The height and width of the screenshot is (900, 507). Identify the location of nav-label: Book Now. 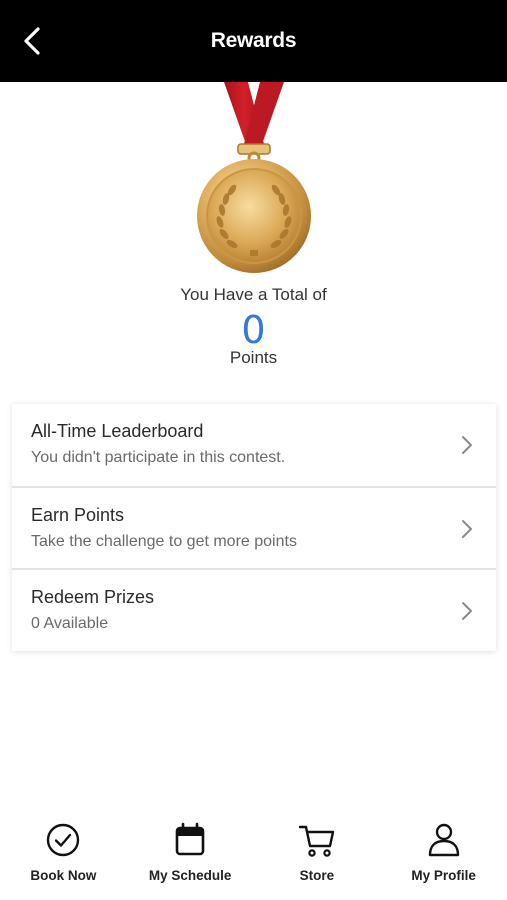
(63, 875).